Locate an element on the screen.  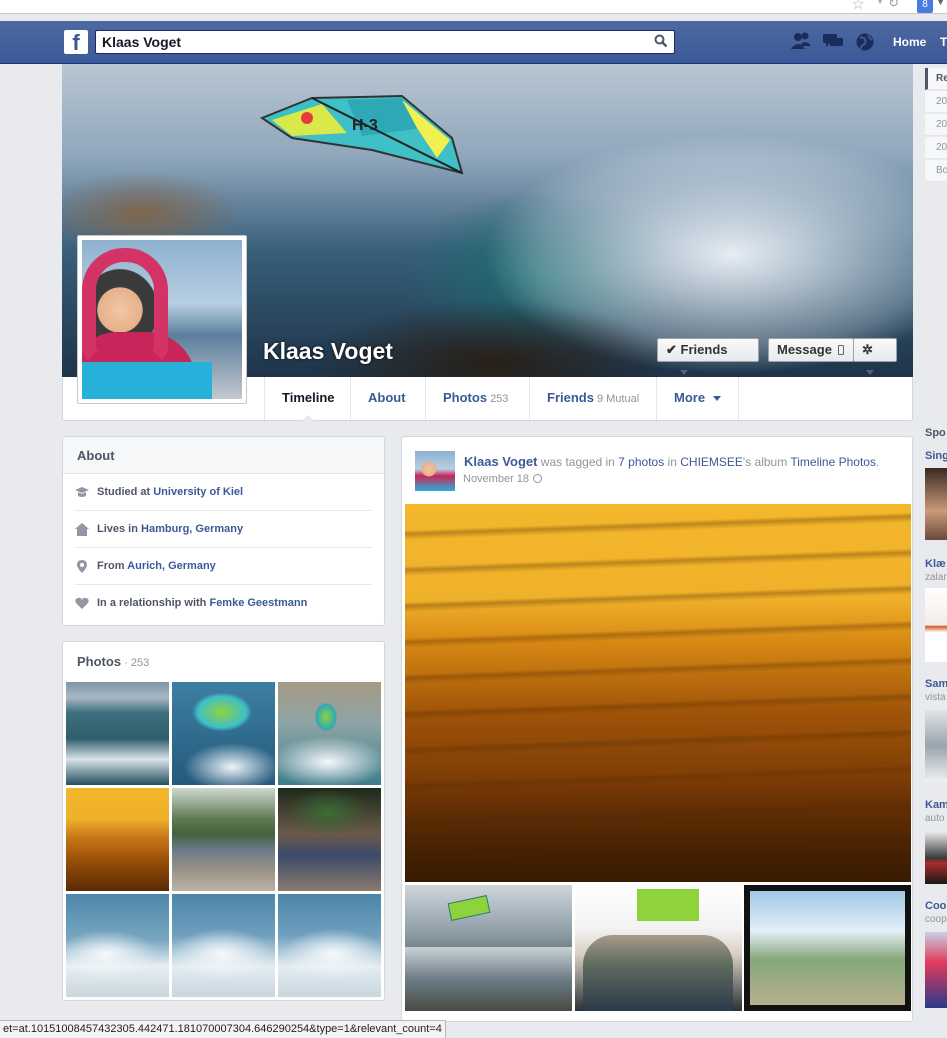
ad-subtitle: auto is located at coordinates (935, 818).